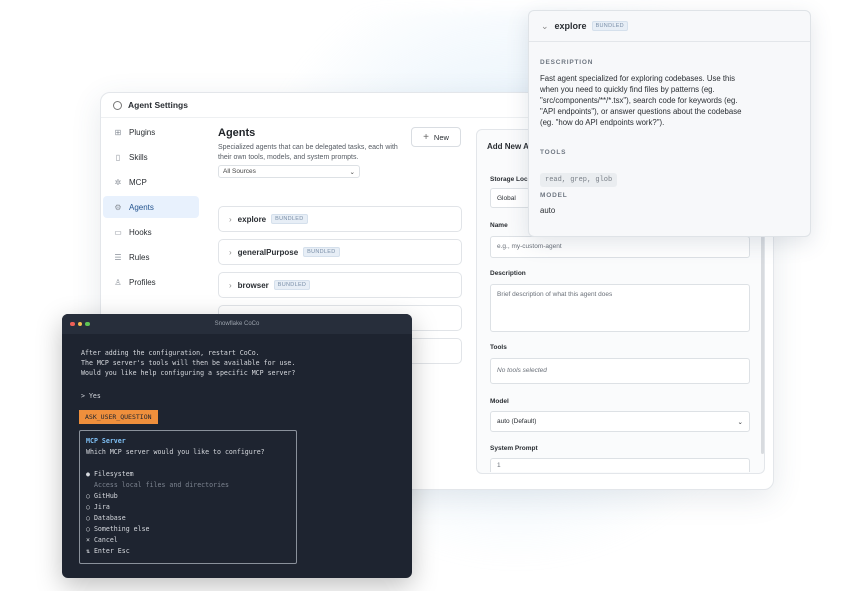 This screenshot has width=860, height=591. Describe the element at coordinates (252, 219) in the screenshot. I see `agent-name: explore` at that location.